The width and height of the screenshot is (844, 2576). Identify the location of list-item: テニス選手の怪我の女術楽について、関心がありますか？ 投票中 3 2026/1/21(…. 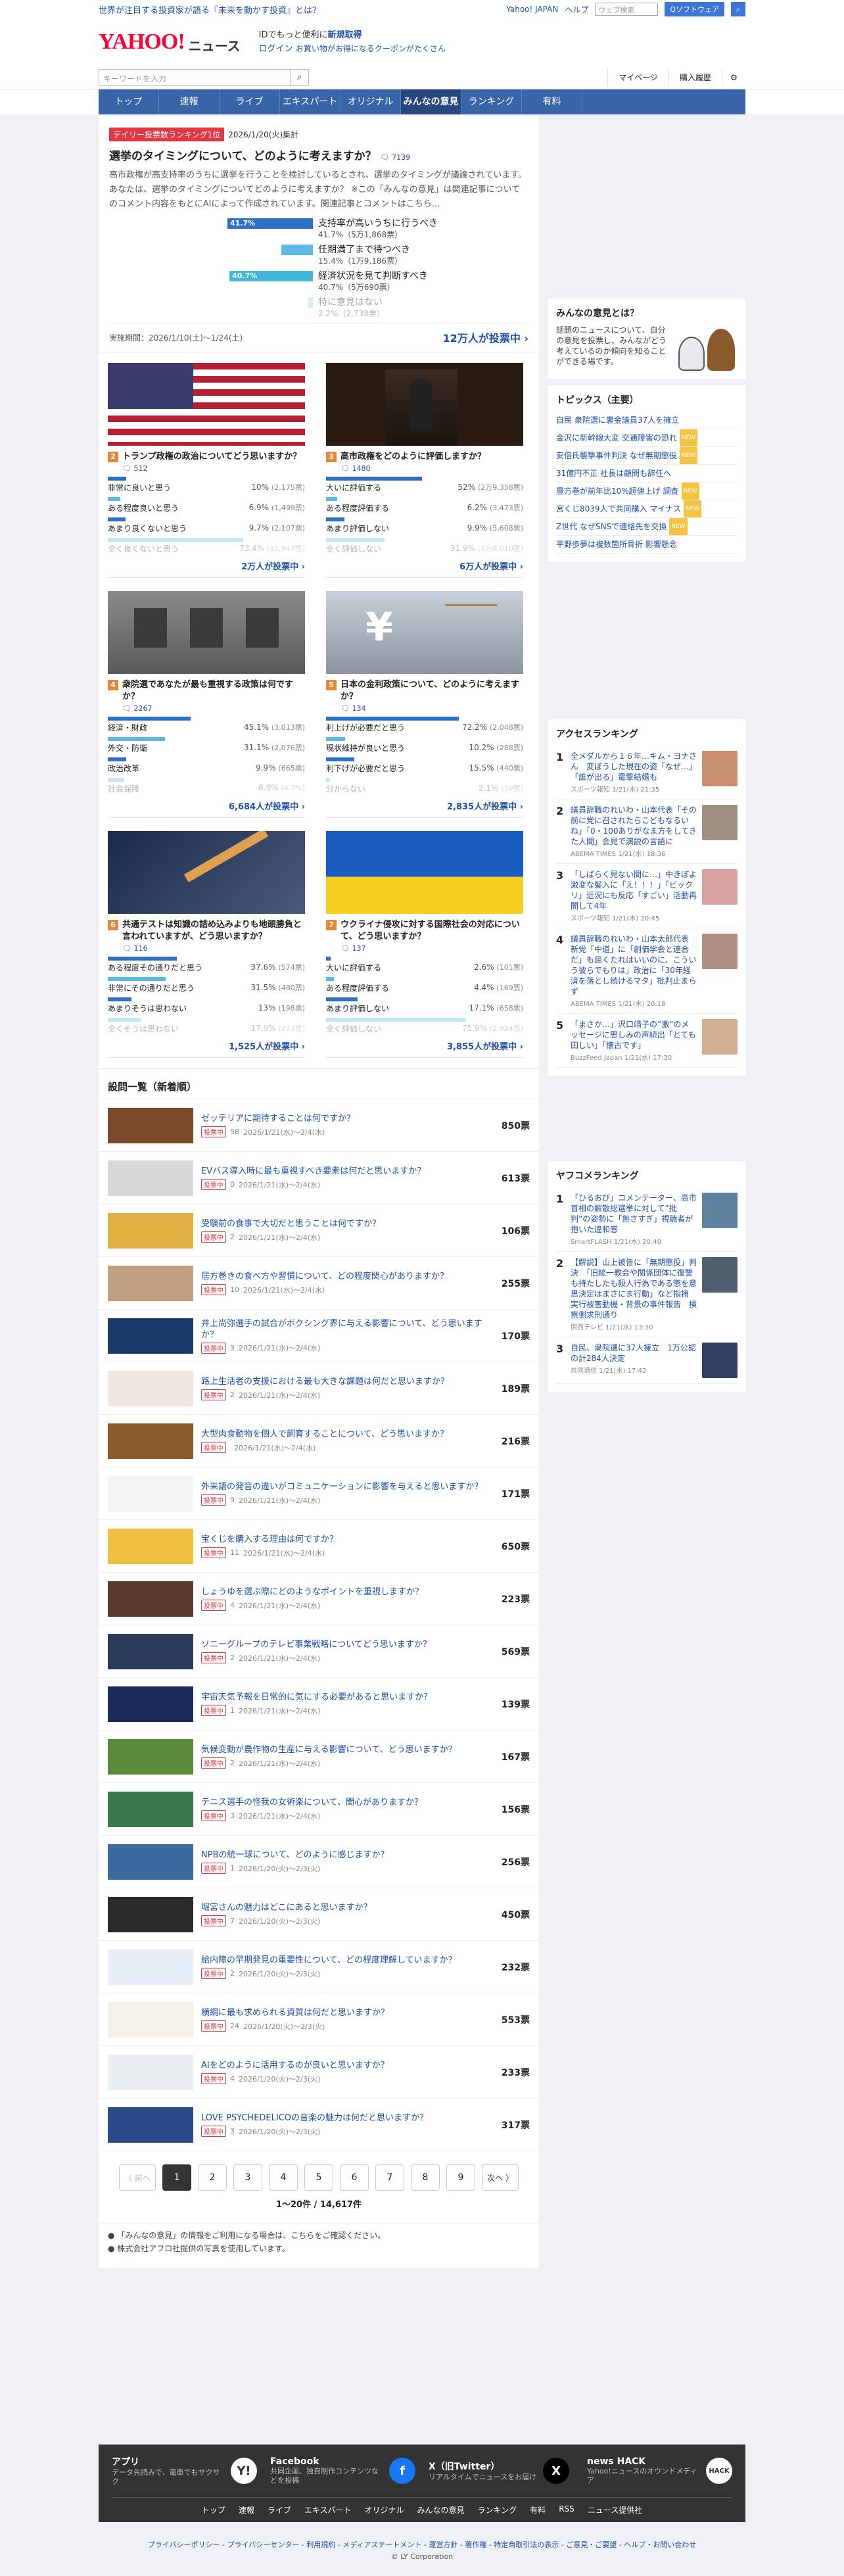
(319, 1809).